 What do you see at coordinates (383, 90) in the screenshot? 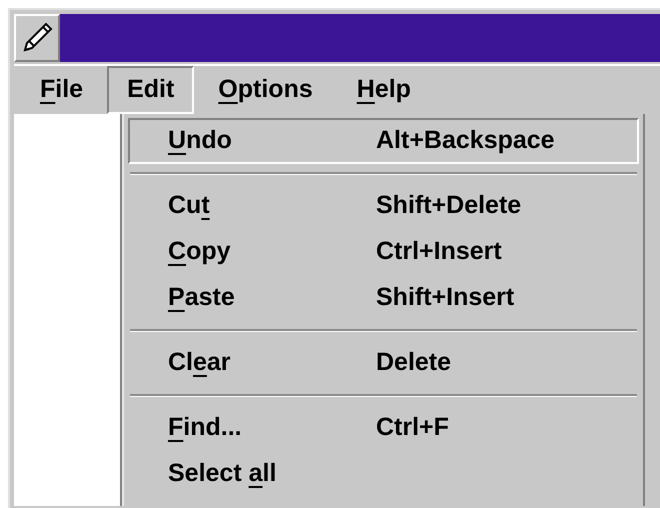
I see `menu-bar-item: Help` at bounding box center [383, 90].